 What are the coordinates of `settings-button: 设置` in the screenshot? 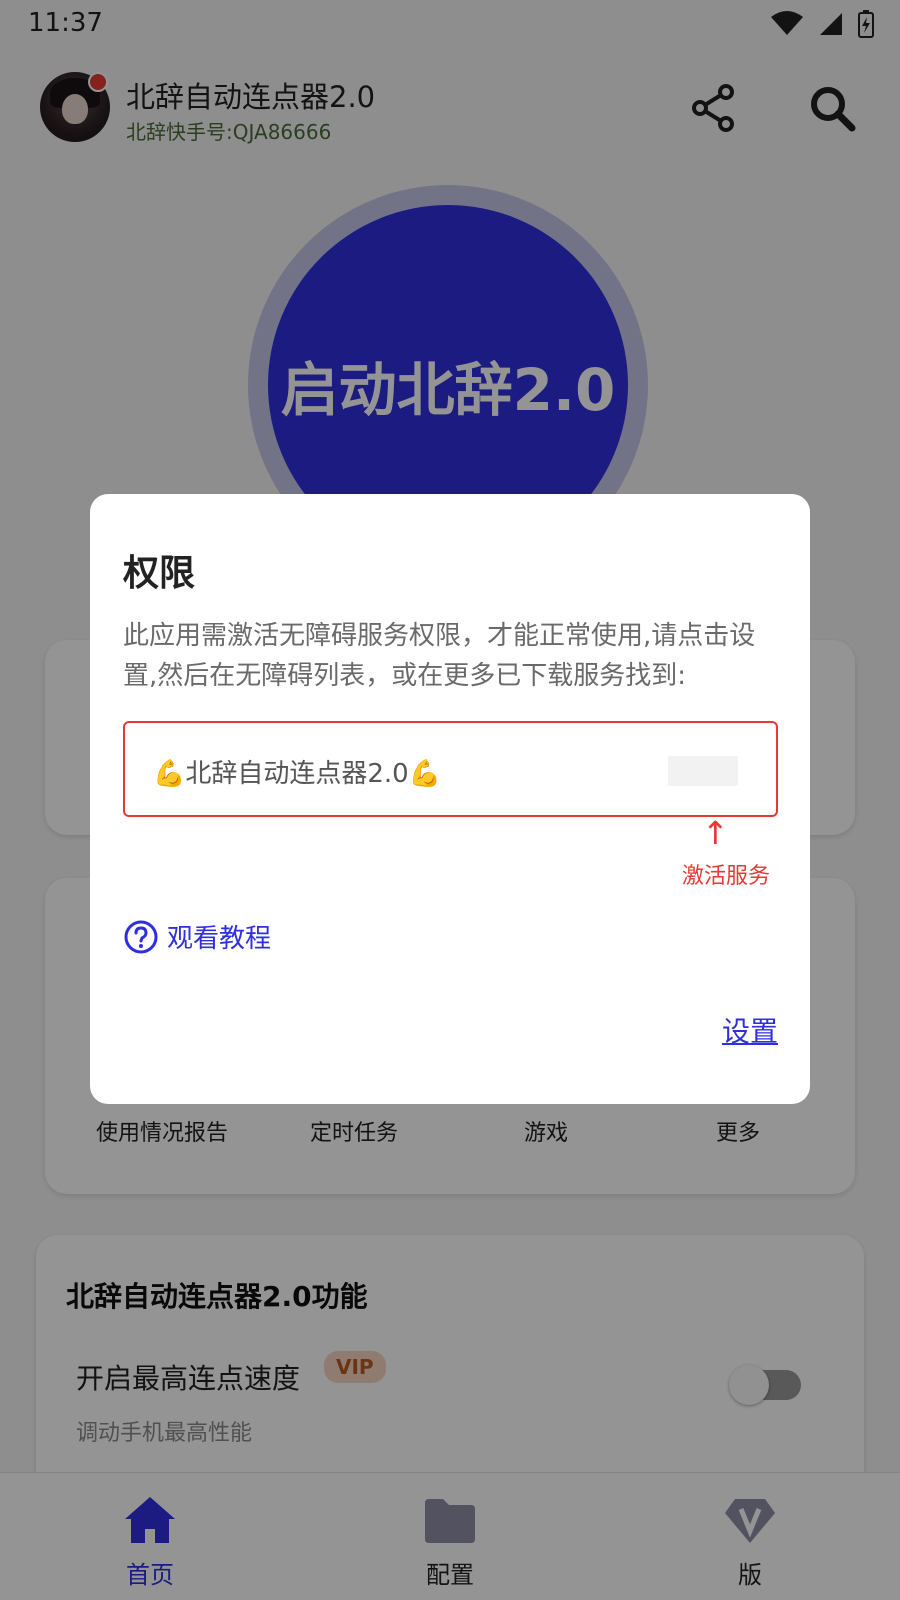 It's located at (750, 1030).